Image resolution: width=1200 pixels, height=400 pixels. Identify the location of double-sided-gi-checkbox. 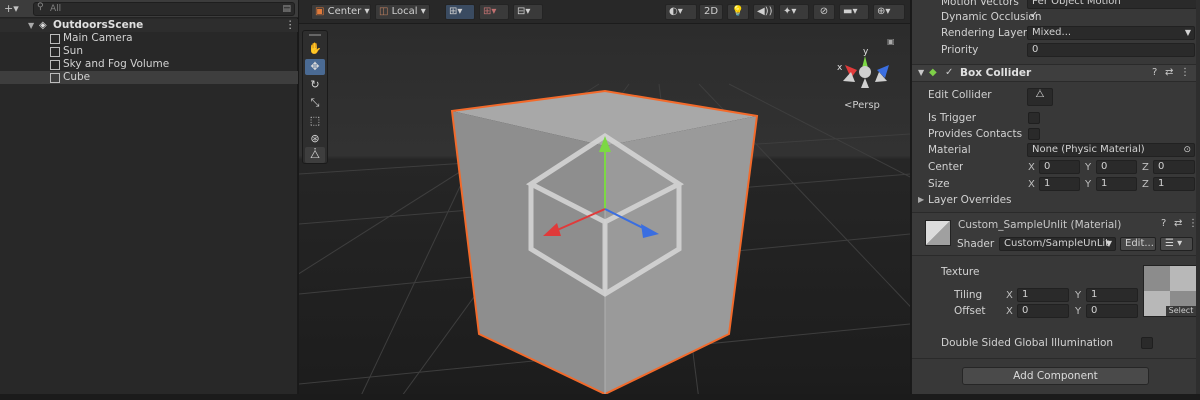
(1147, 343).